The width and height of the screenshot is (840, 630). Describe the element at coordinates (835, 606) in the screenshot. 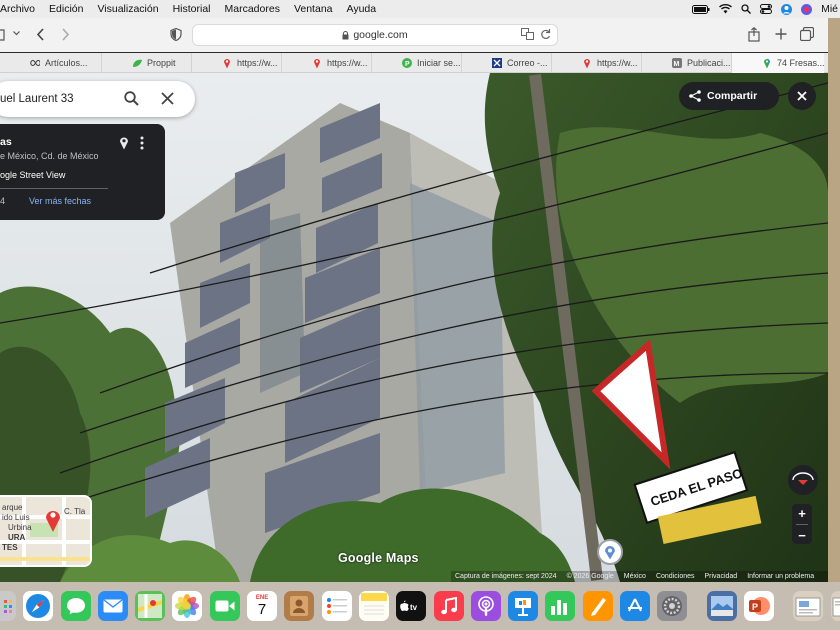

I see `documents-icon` at that location.